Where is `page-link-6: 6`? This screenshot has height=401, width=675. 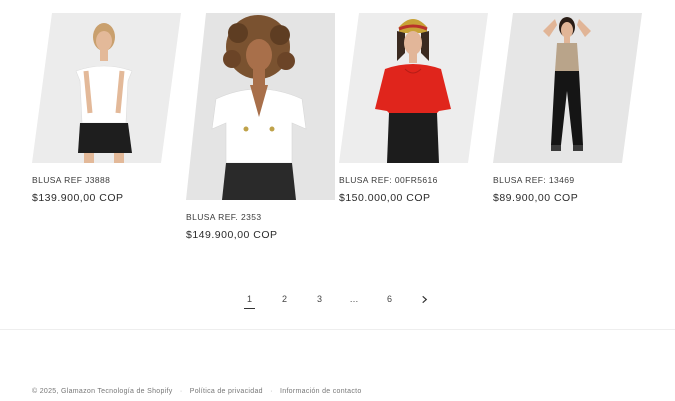
page-link-6: 6 is located at coordinates (389, 299).